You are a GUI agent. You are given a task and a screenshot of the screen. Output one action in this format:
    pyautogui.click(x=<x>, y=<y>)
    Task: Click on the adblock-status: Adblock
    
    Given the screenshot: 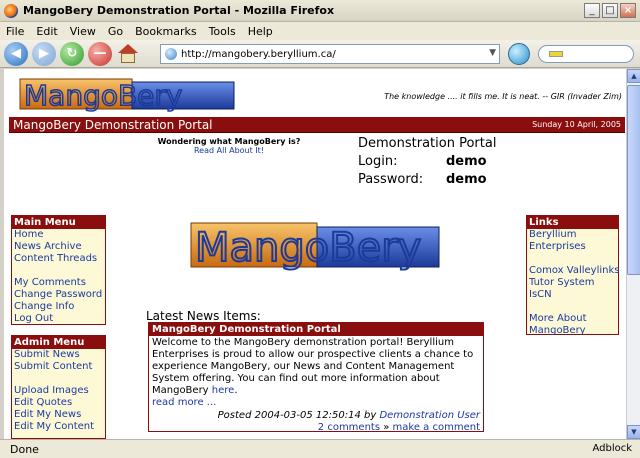 What is the action you would take?
    pyautogui.click(x=612, y=448)
    